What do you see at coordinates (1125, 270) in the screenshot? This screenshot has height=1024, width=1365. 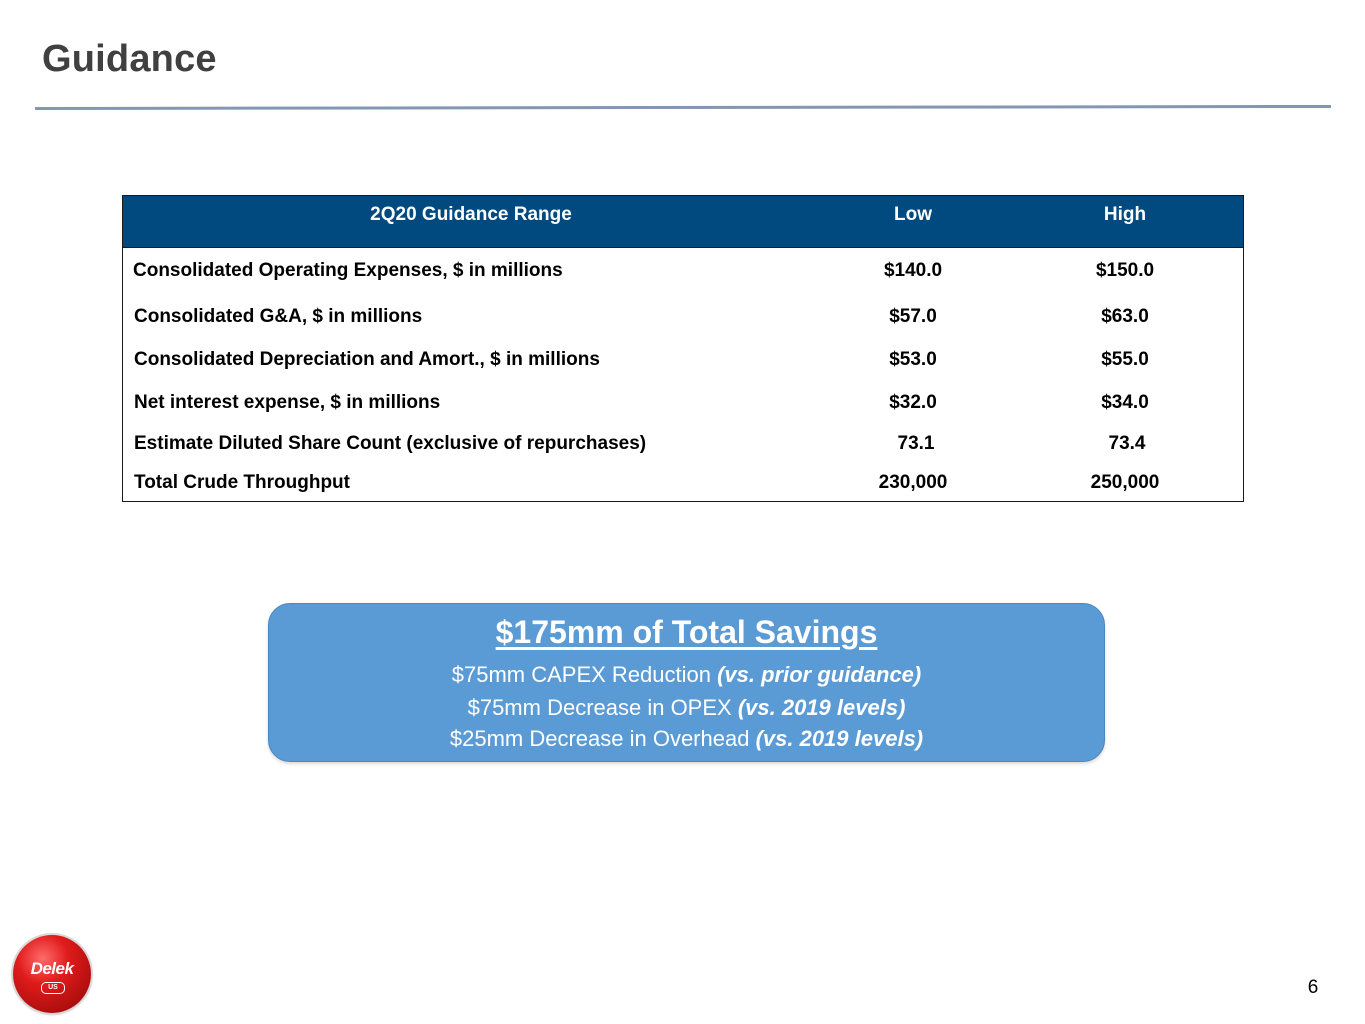 I see `row-high-value: $150.0` at bounding box center [1125, 270].